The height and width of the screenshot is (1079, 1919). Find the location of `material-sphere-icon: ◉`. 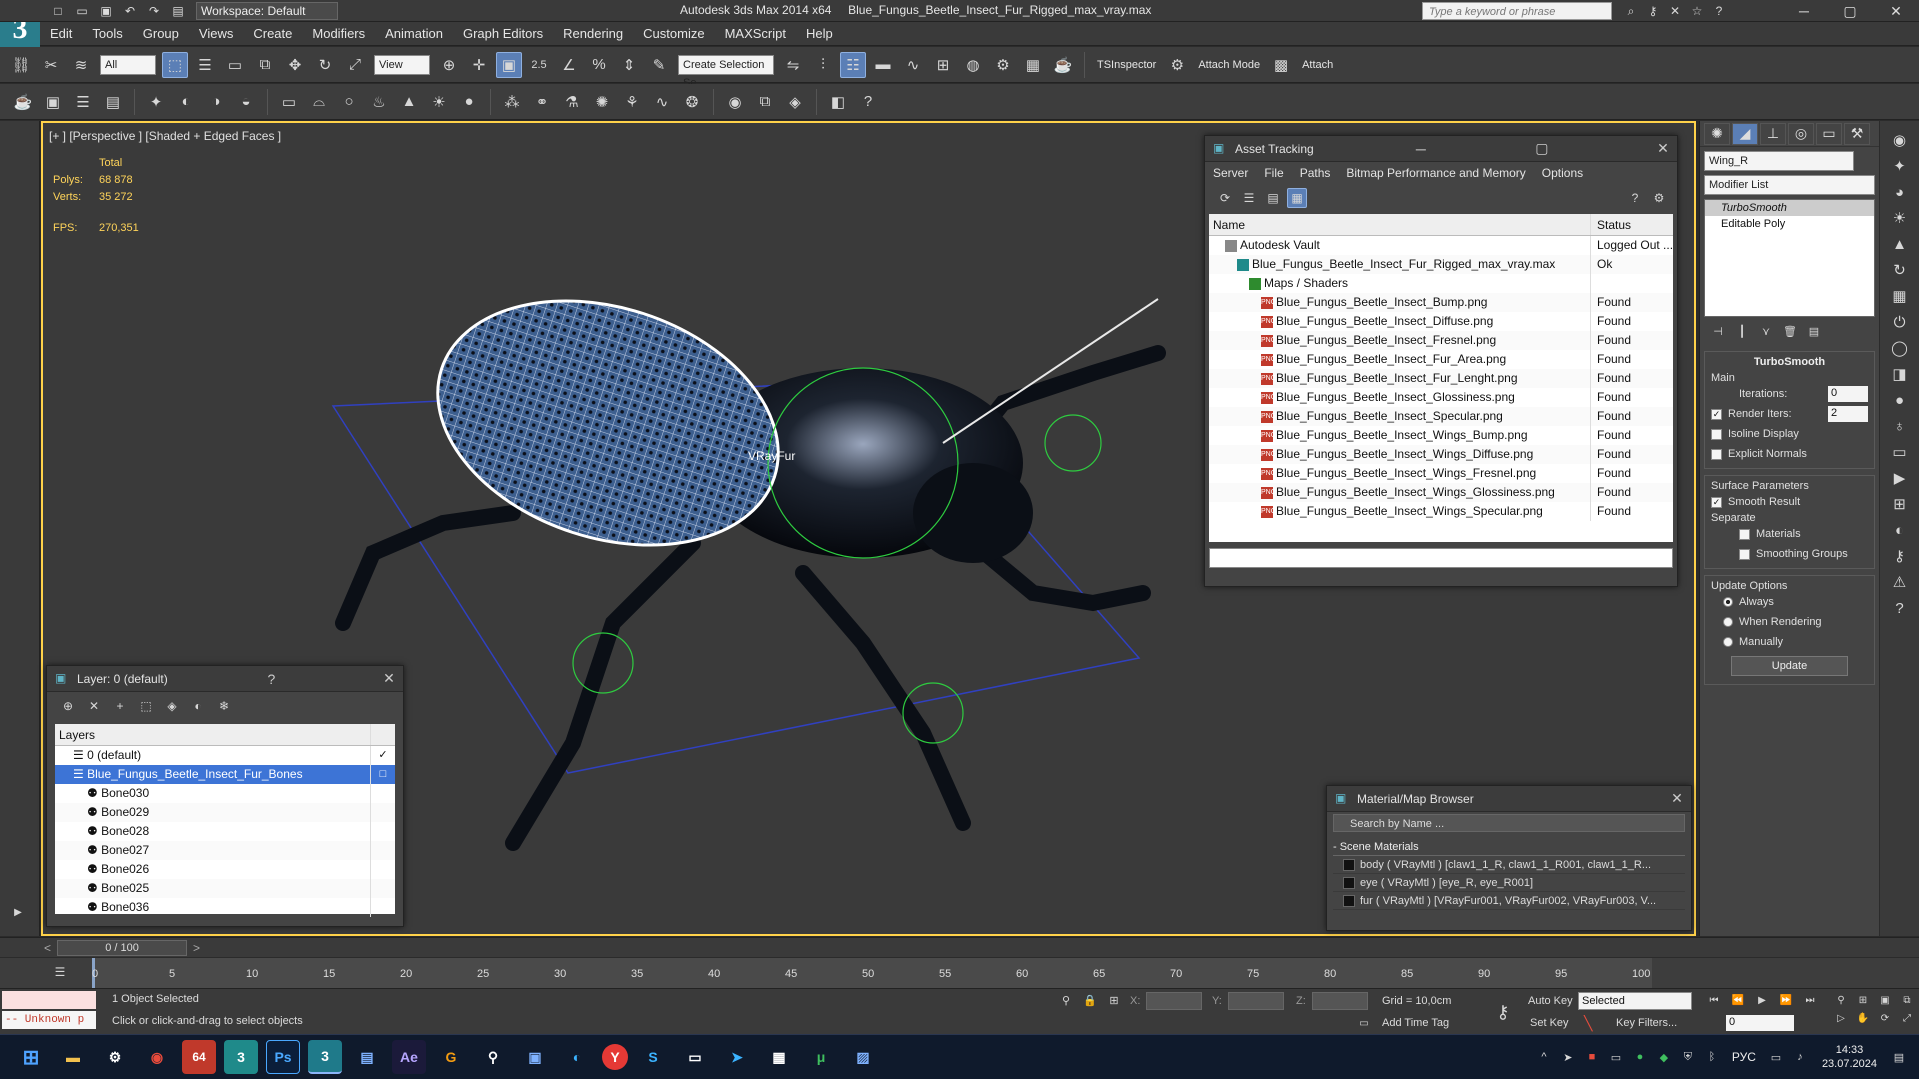

material-sphere-icon: ◉ is located at coordinates (735, 102).